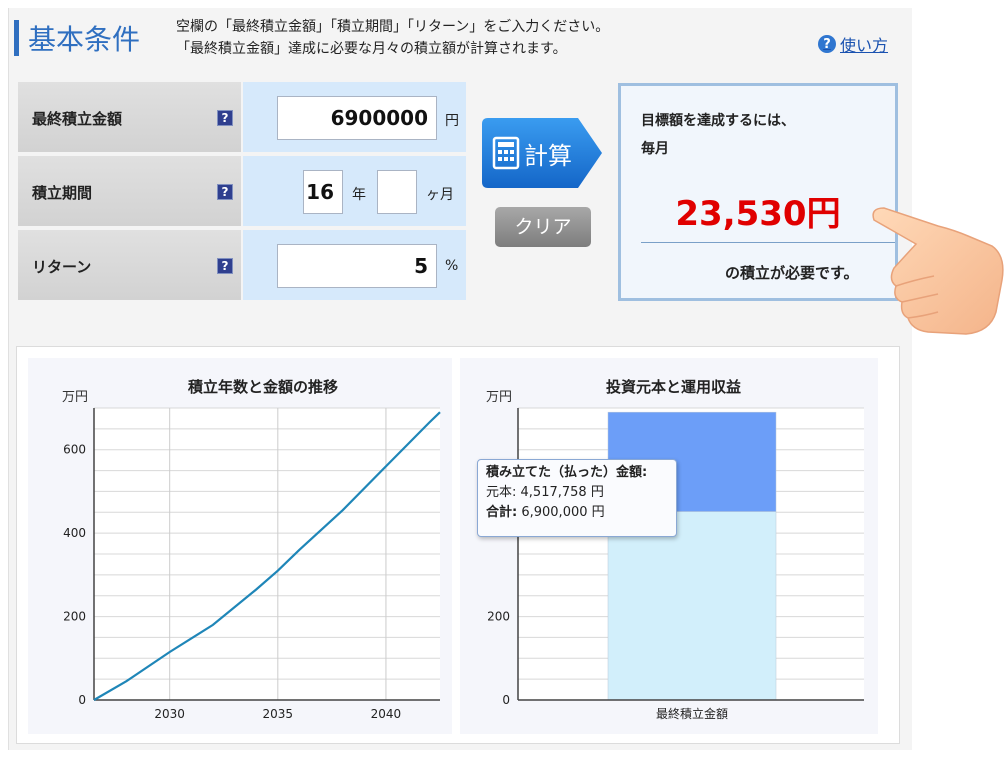  What do you see at coordinates (758, 214) in the screenshot?
I see `monthly-amount: 23,530円` at bounding box center [758, 214].